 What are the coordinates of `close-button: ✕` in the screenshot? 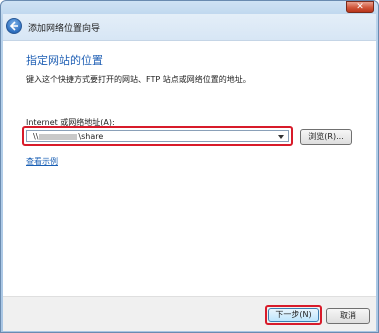 It's located at (360, 7).